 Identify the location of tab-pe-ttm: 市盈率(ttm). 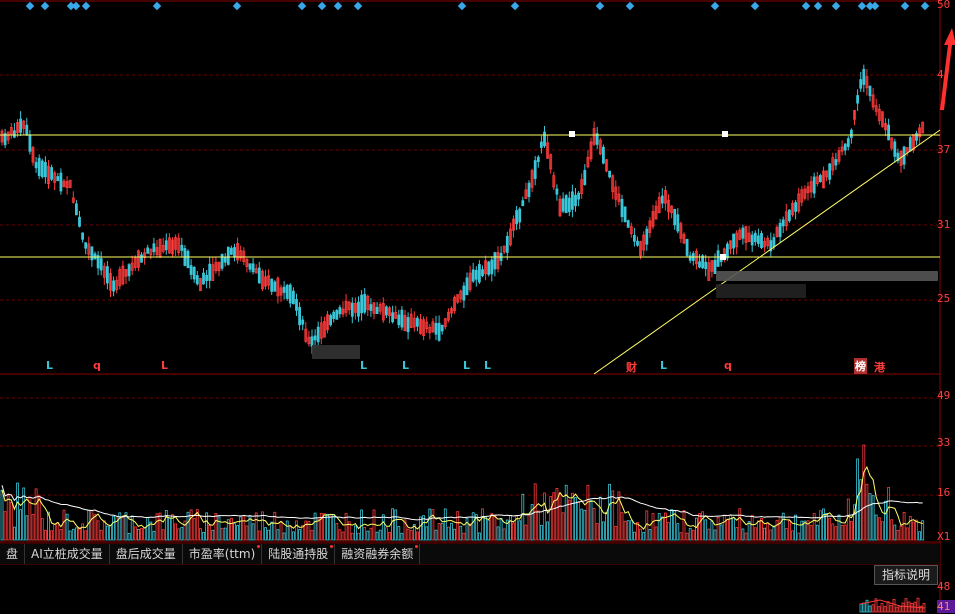
(223, 554).